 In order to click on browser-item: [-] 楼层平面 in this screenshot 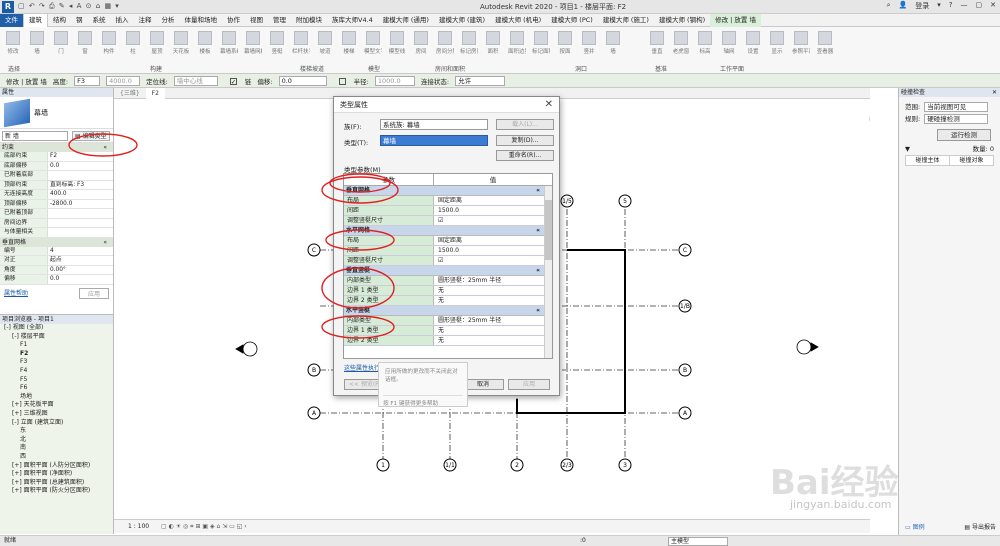, I will do `click(57, 337)`.